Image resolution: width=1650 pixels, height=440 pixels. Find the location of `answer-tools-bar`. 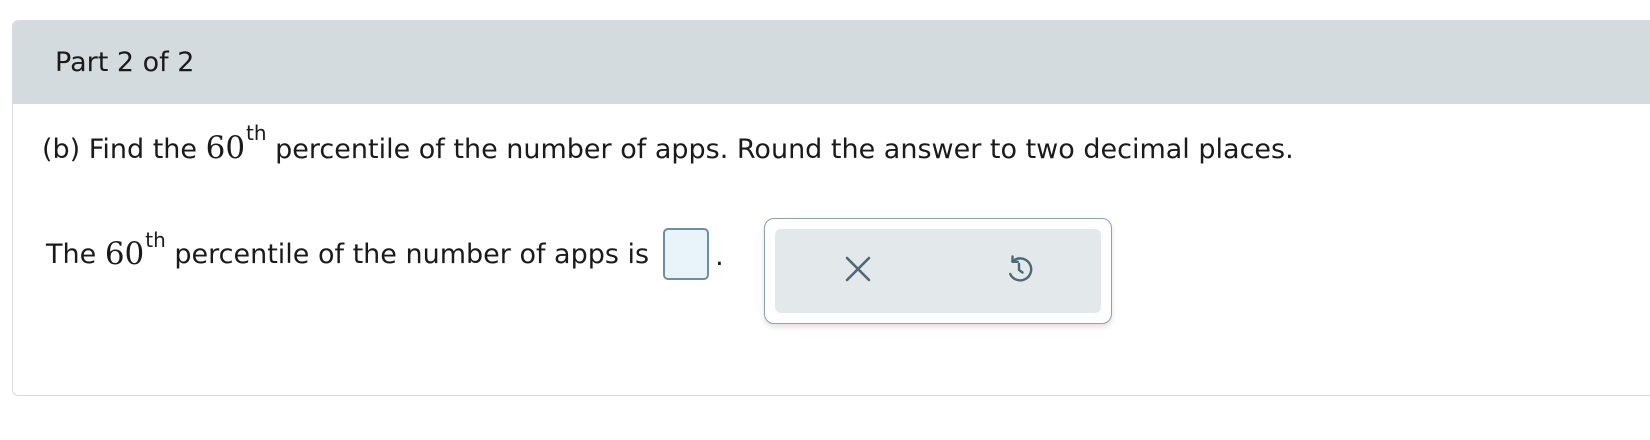

answer-tools-bar is located at coordinates (938, 271).